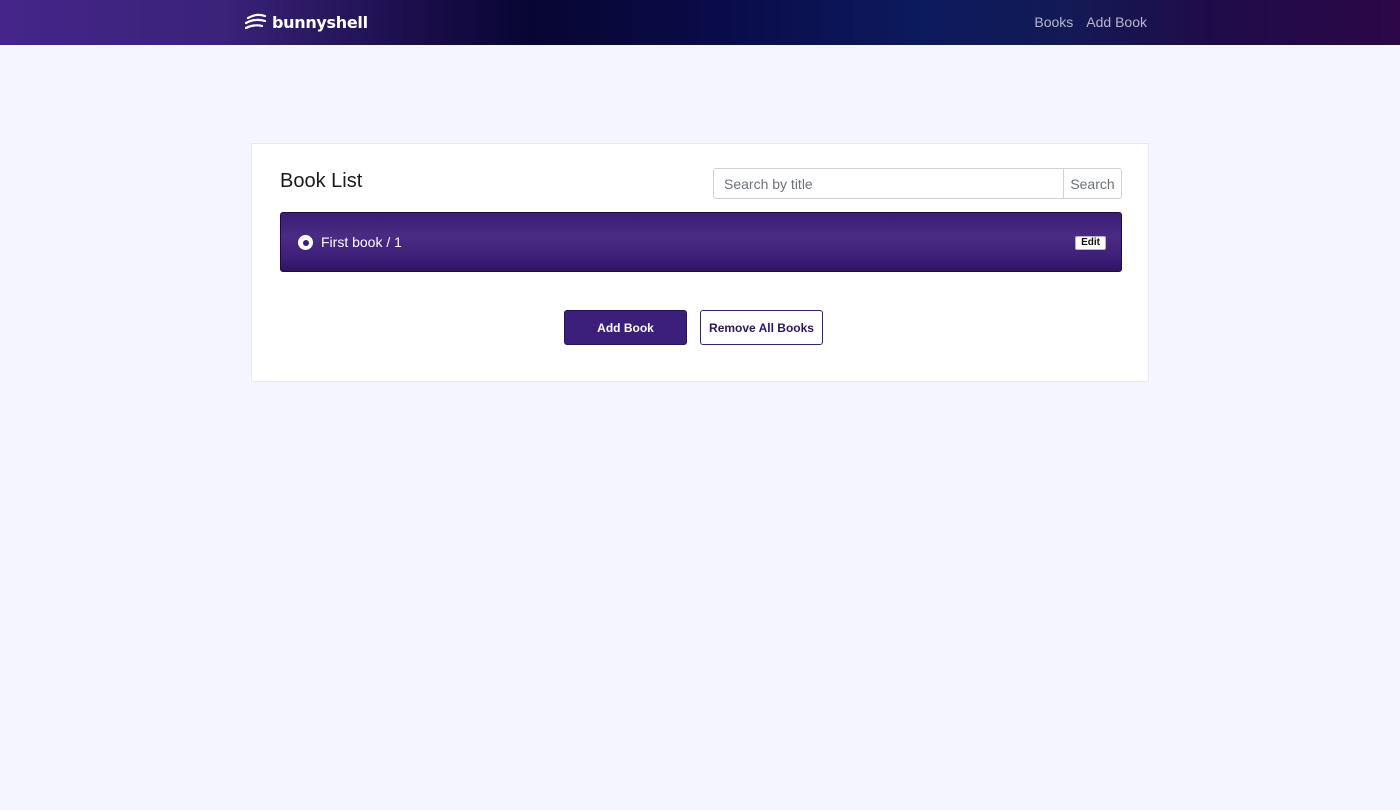  I want to click on wave-lines-icon, so click(256, 21).